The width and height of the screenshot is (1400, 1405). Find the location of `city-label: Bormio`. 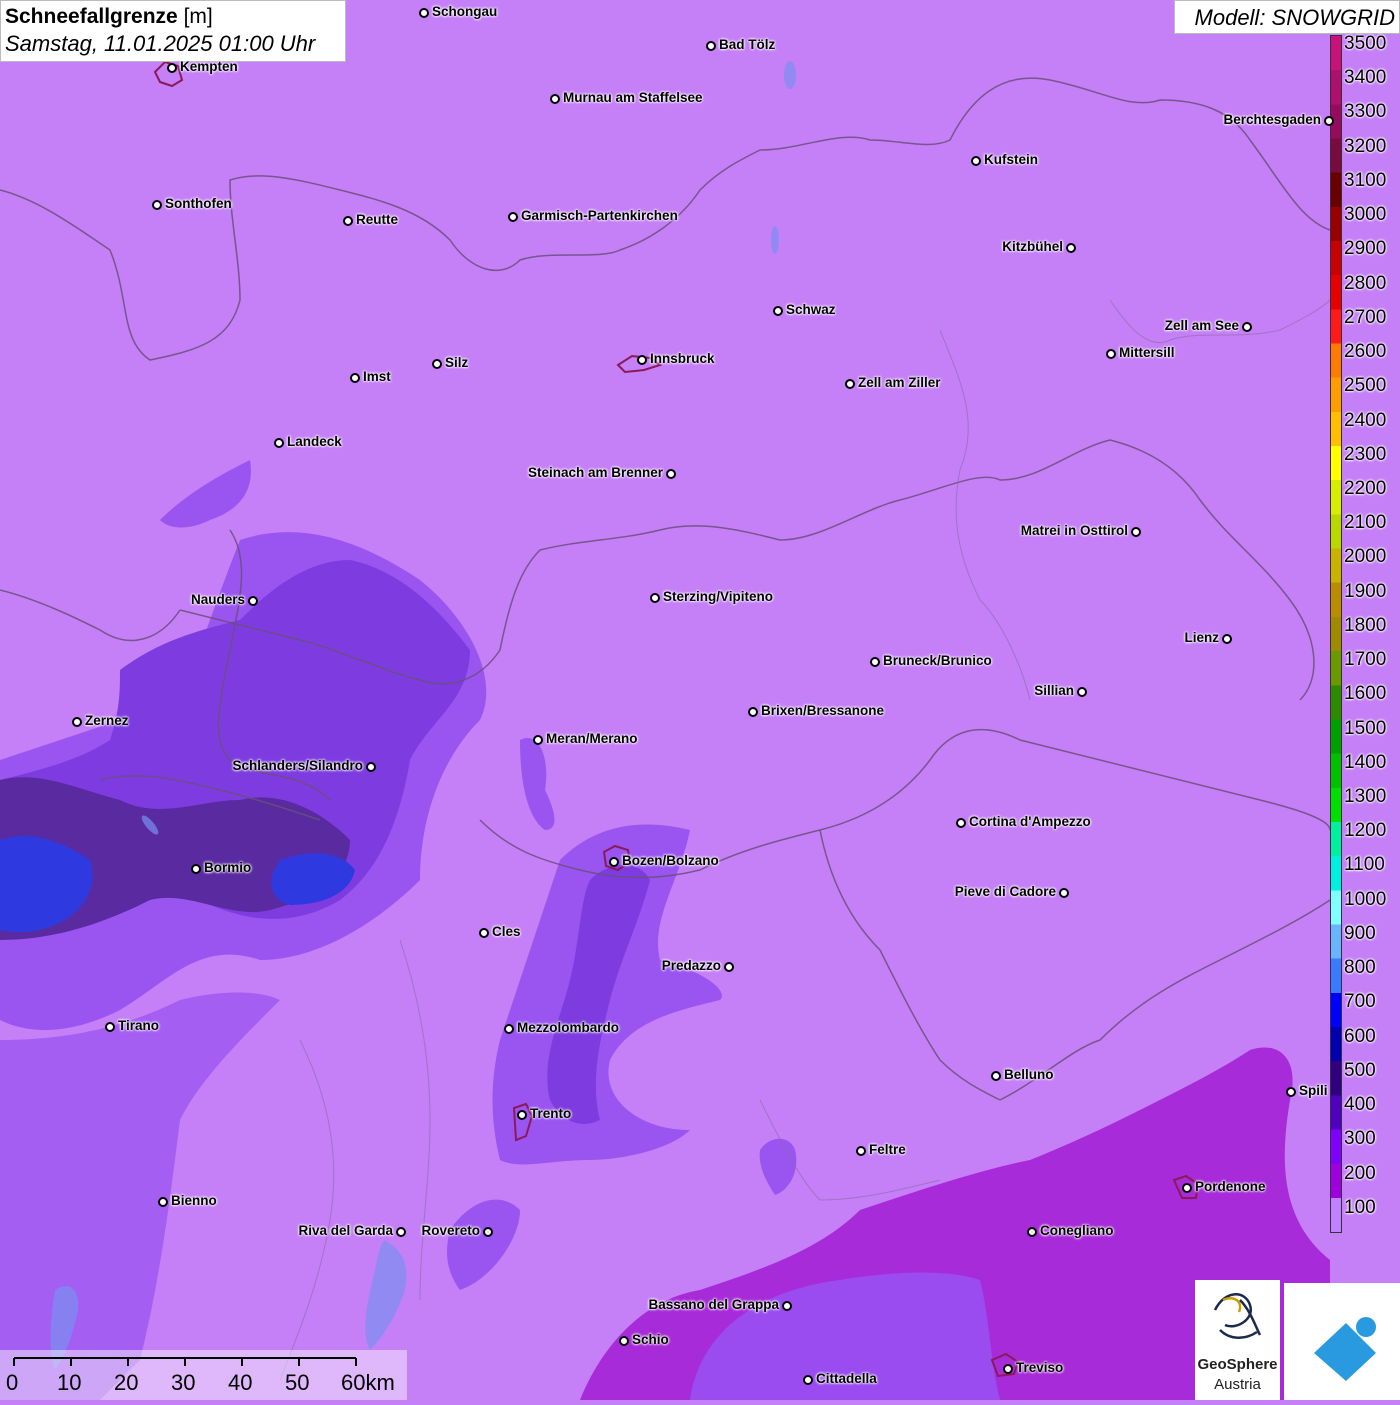

city-label: Bormio is located at coordinates (227, 867).